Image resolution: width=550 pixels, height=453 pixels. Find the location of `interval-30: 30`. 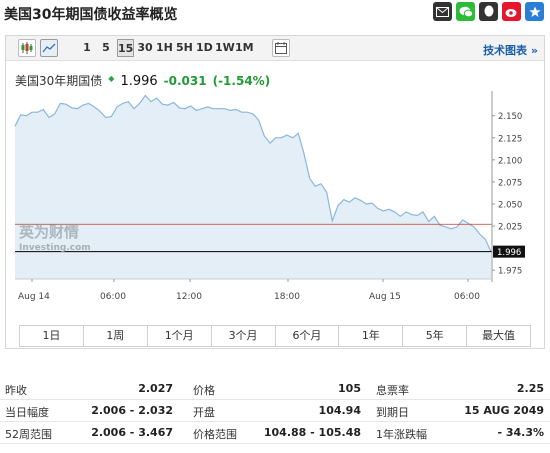

interval-30: 30 is located at coordinates (145, 48).